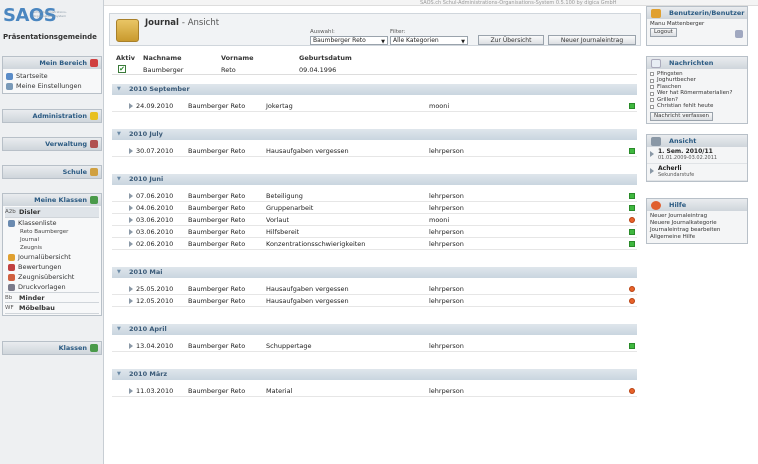  Describe the element at coordinates (60, 200) in the screenshot. I see `panel-title: Meine Klassen` at that location.